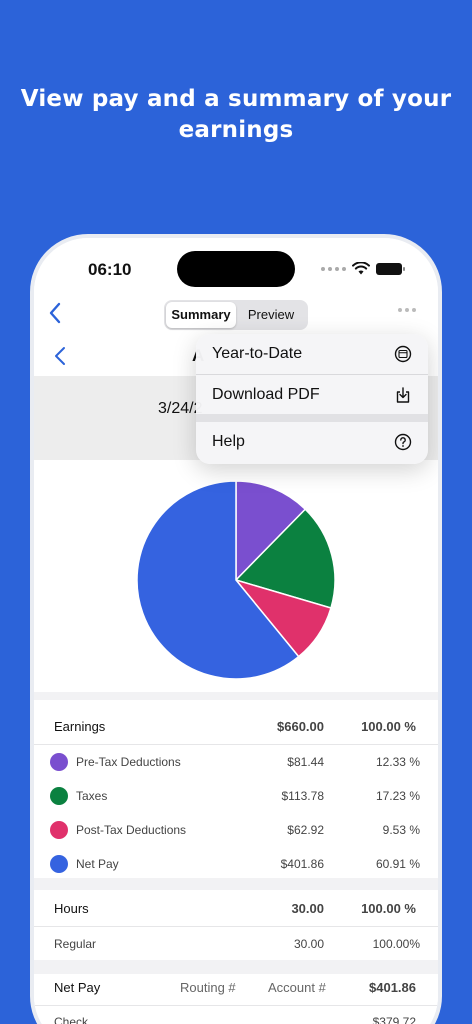 The width and height of the screenshot is (472, 1024). I want to click on earnings-row-netpay: Net Pay $401.86 60.91 %, so click(236, 864).